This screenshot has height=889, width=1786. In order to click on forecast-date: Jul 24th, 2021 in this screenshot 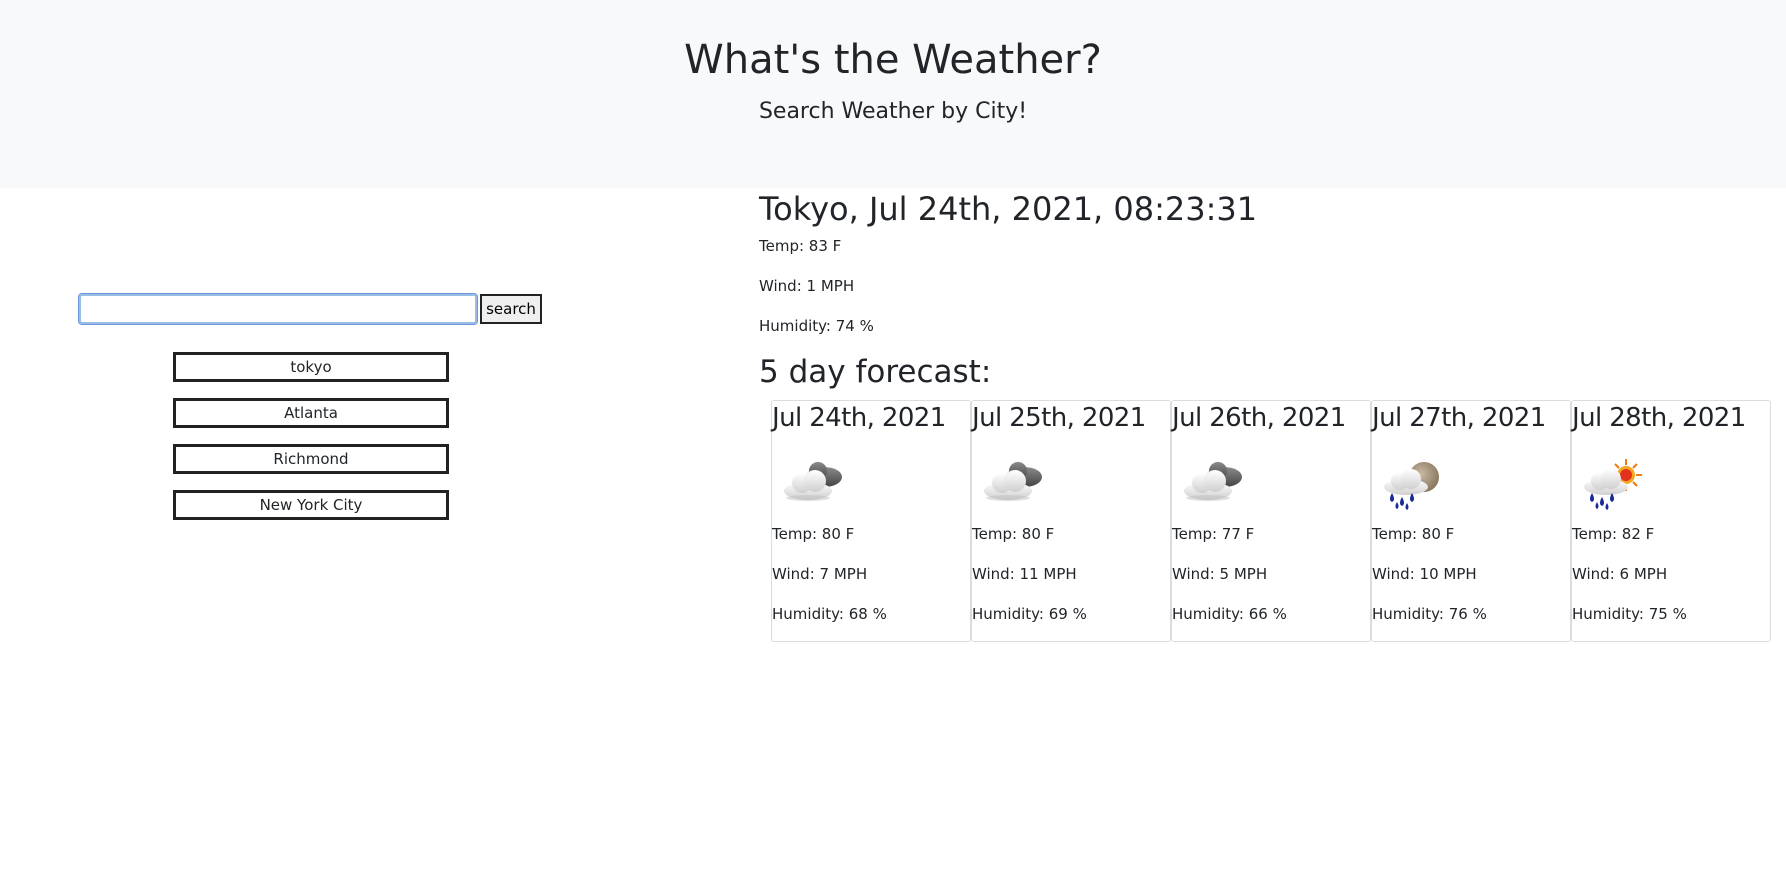, I will do `click(859, 418)`.